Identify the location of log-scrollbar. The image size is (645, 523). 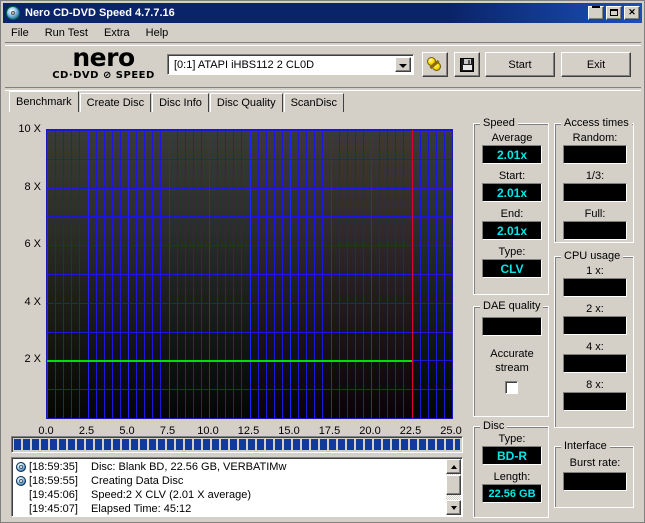
(453, 487).